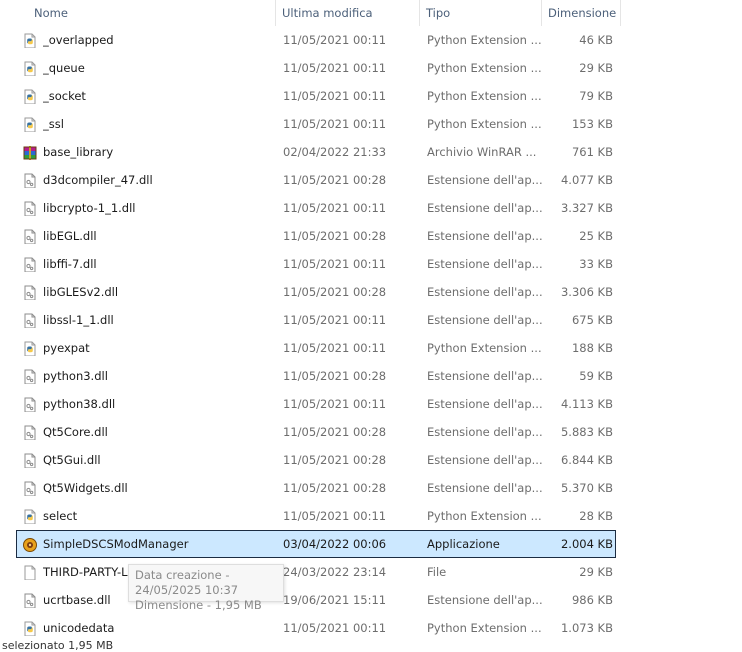 This screenshot has height=652, width=742. I want to click on file-type: Applicazione, so click(463, 544).